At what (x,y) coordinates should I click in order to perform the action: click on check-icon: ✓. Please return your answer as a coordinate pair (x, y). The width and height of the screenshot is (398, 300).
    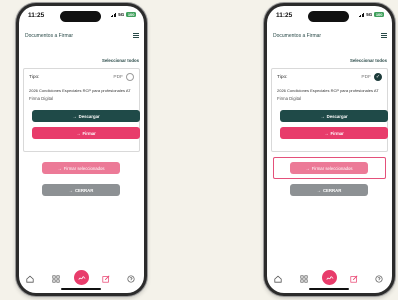
    Looking at the image, I should click on (378, 76).